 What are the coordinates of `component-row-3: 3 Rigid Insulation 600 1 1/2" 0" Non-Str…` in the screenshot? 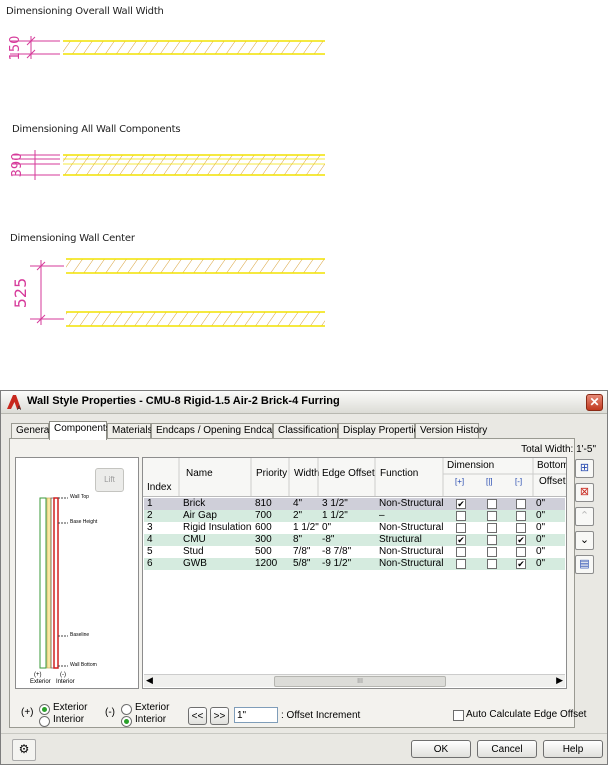 It's located at (354, 528).